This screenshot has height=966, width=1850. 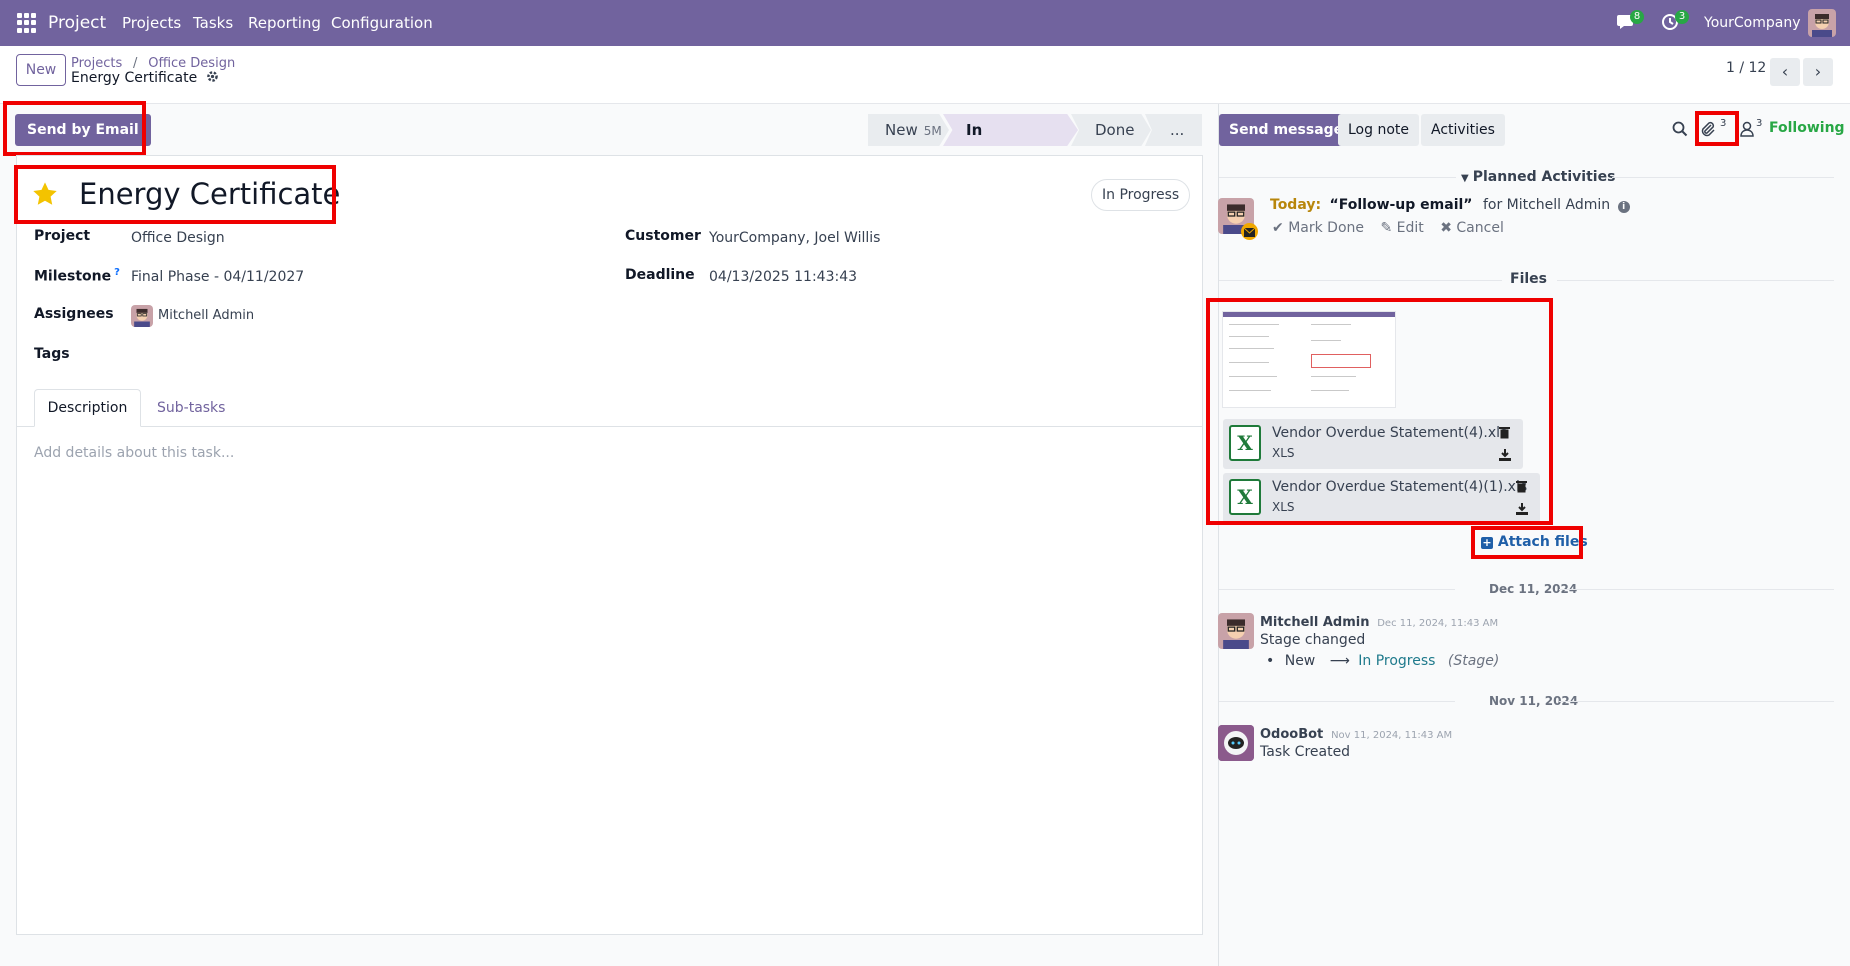 What do you see at coordinates (1249, 231) in the screenshot?
I see `envelope-icon` at bounding box center [1249, 231].